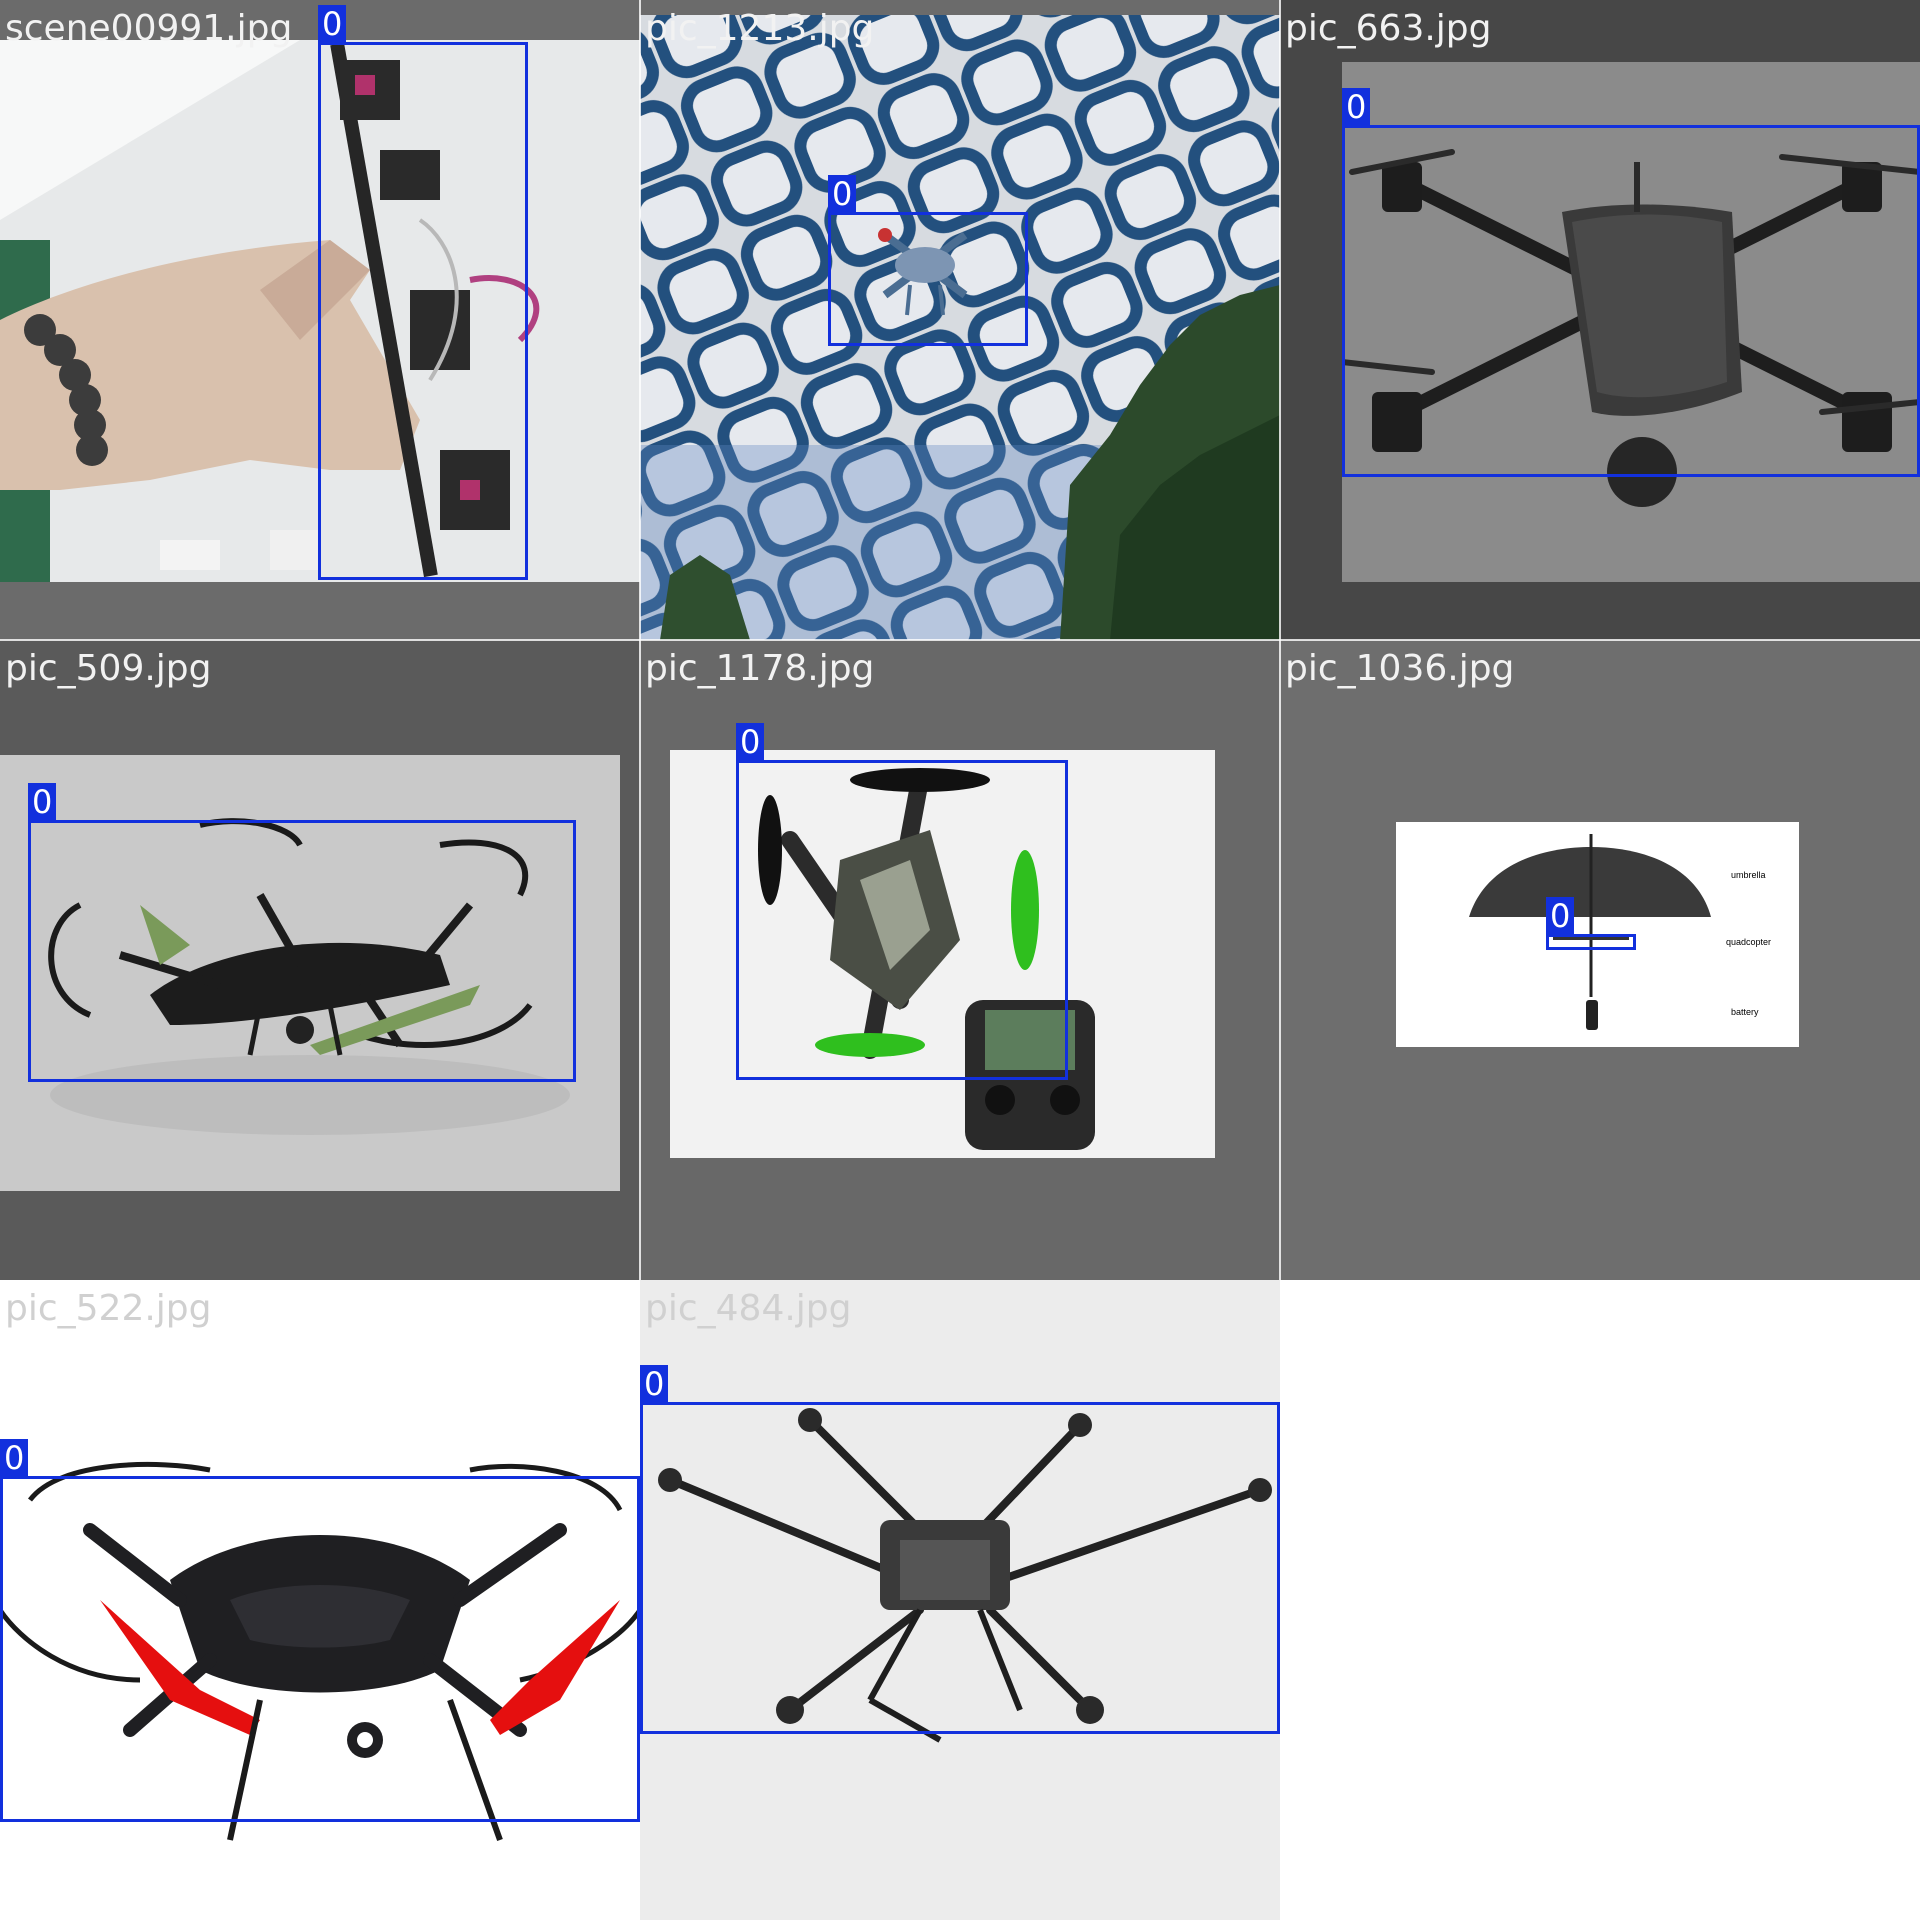  Describe the element at coordinates (1388, 28) in the screenshot. I see `filename-label: pic_663.jpg` at that location.